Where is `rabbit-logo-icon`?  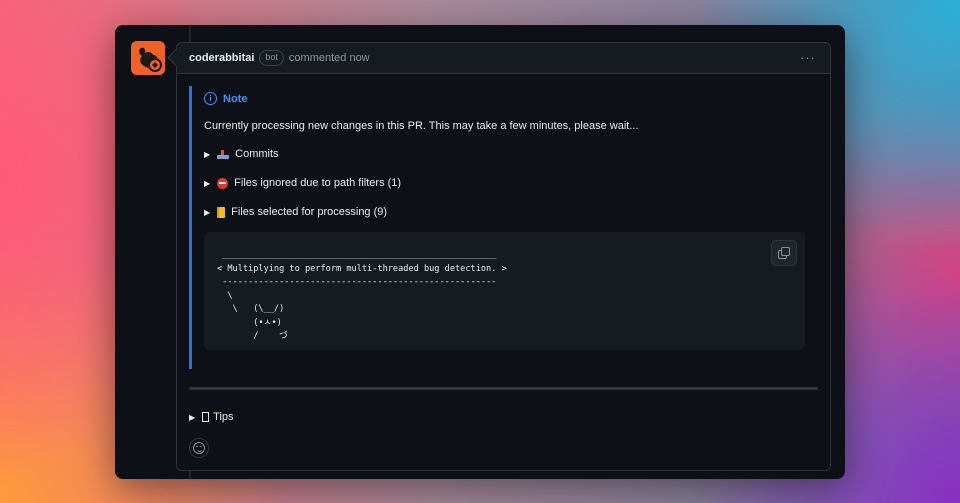
rabbit-logo-icon is located at coordinates (148, 58).